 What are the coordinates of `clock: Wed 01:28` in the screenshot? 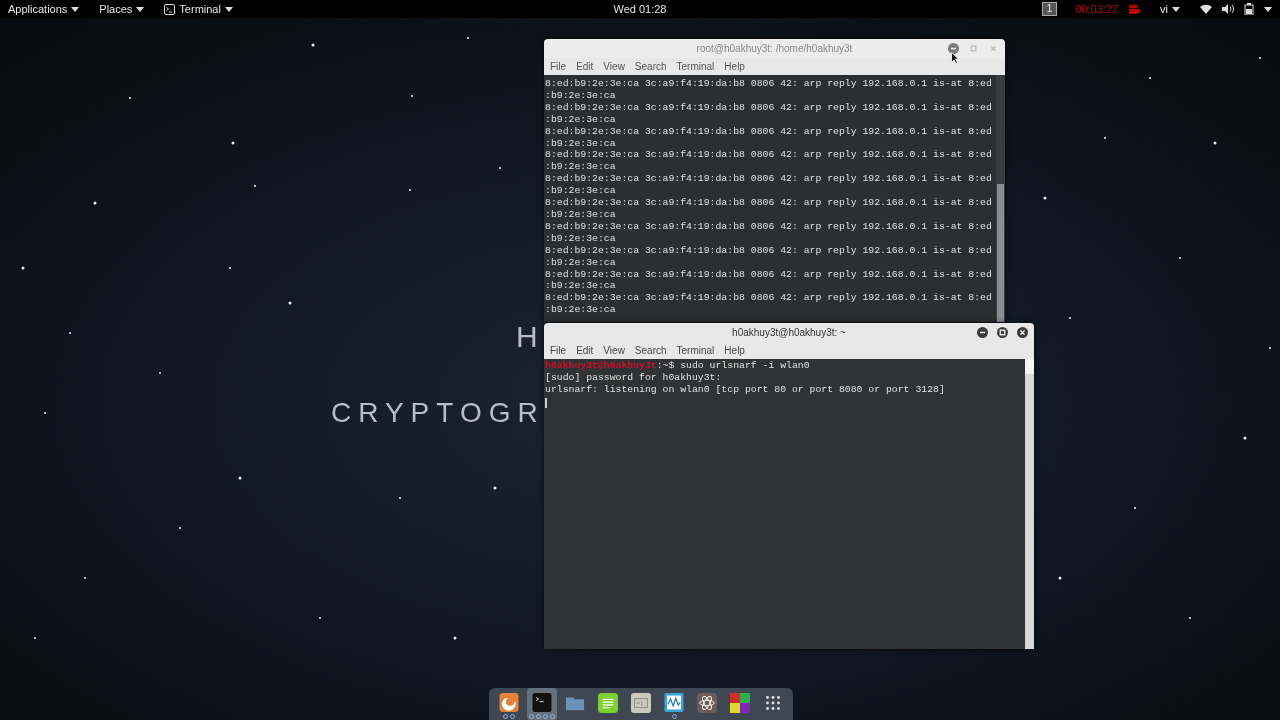 It's located at (640, 9).